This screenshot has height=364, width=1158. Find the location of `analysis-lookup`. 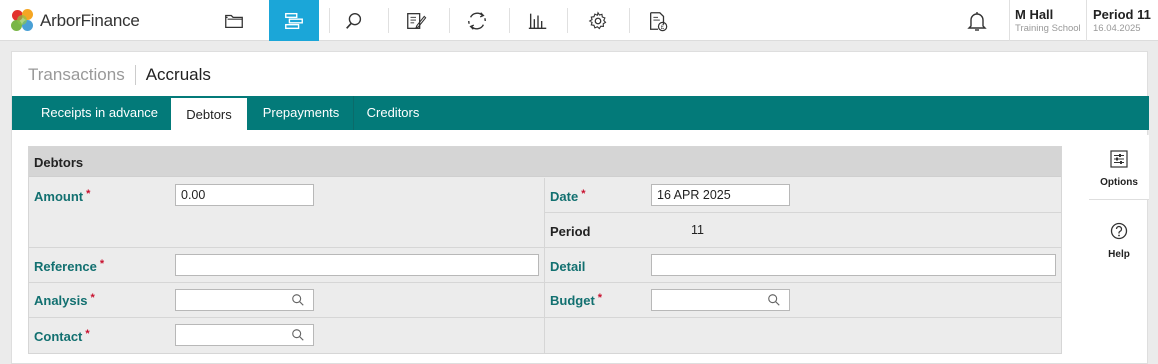

analysis-lookup is located at coordinates (244, 300).